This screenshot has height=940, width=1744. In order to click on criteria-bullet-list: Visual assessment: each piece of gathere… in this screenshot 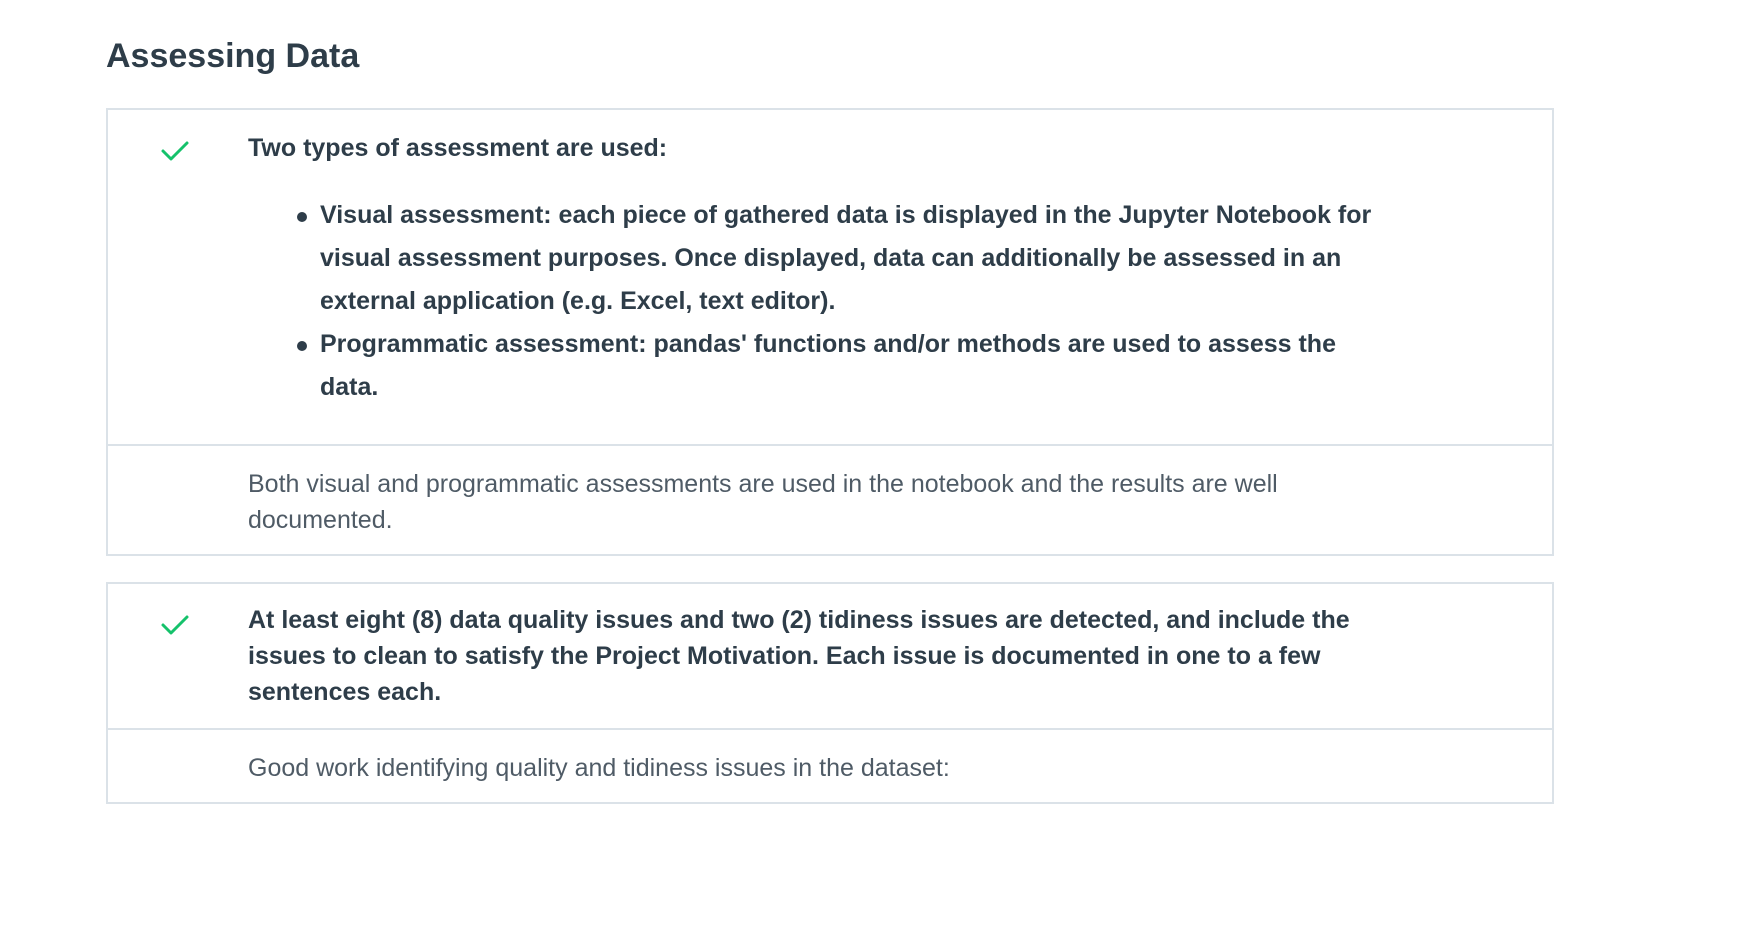, I will do `click(818, 301)`.